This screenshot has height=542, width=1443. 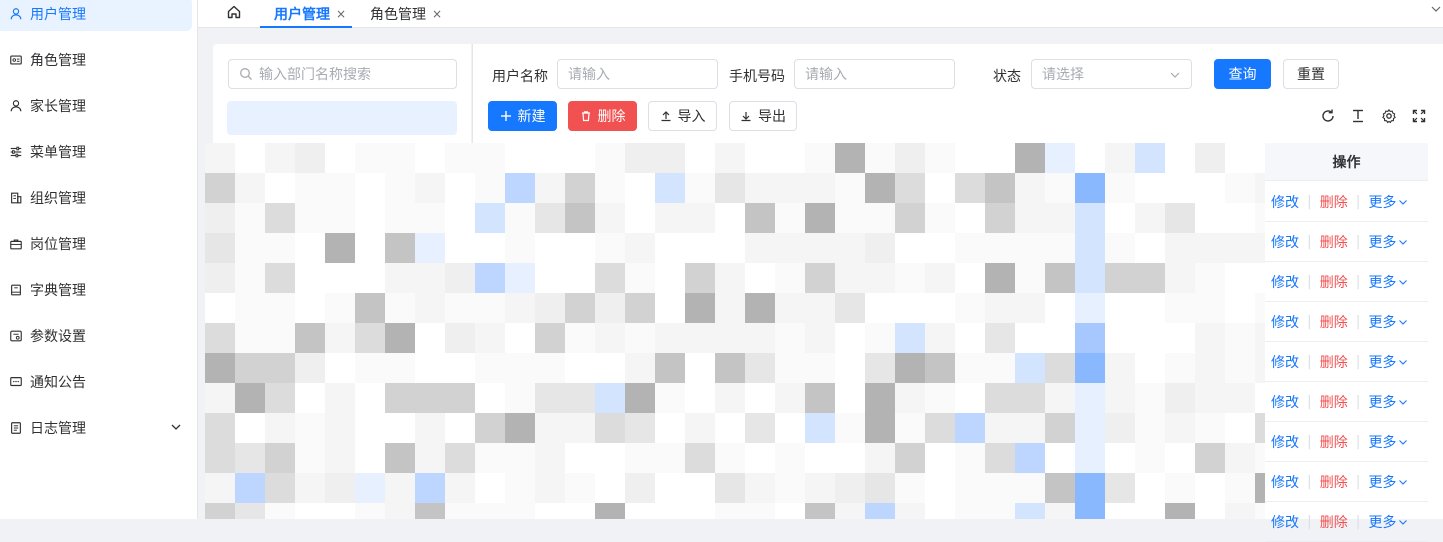 What do you see at coordinates (96, 152) in the screenshot?
I see `sidebar-item-menus: 菜单管理` at bounding box center [96, 152].